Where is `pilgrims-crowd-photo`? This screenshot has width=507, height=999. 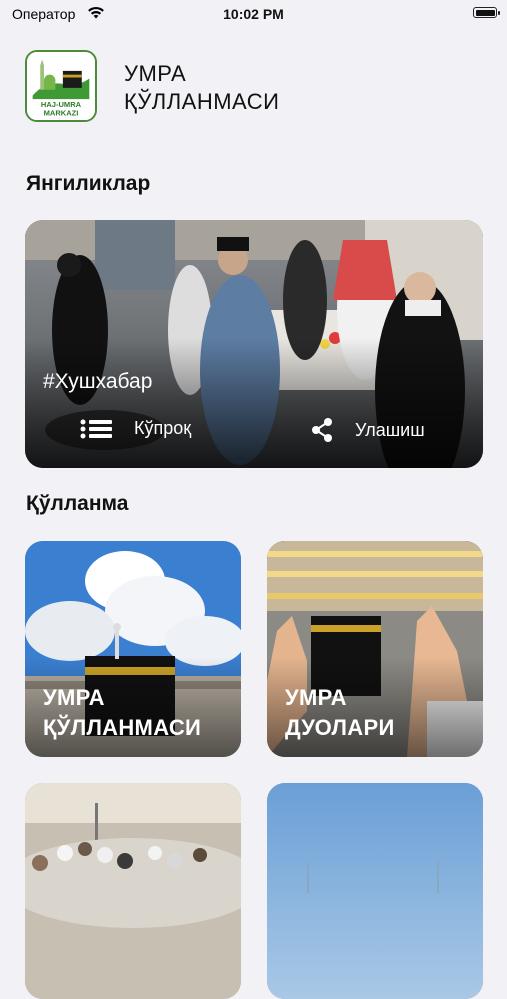
pilgrims-crowd-photo is located at coordinates (133, 891).